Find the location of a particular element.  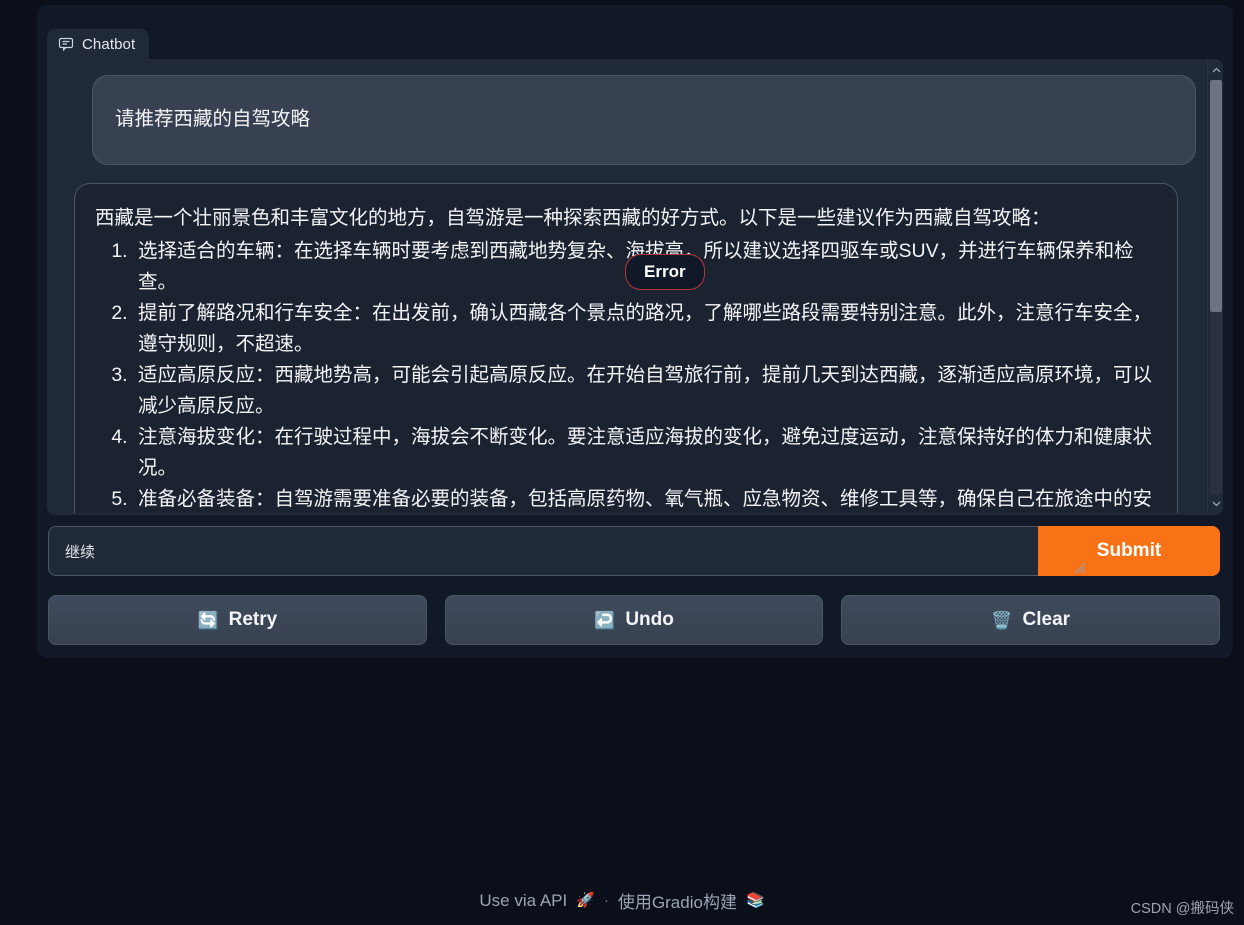

action-button-row: 🔄 Retry ↩️ Undo 🗑️ Clear is located at coordinates (634, 620).